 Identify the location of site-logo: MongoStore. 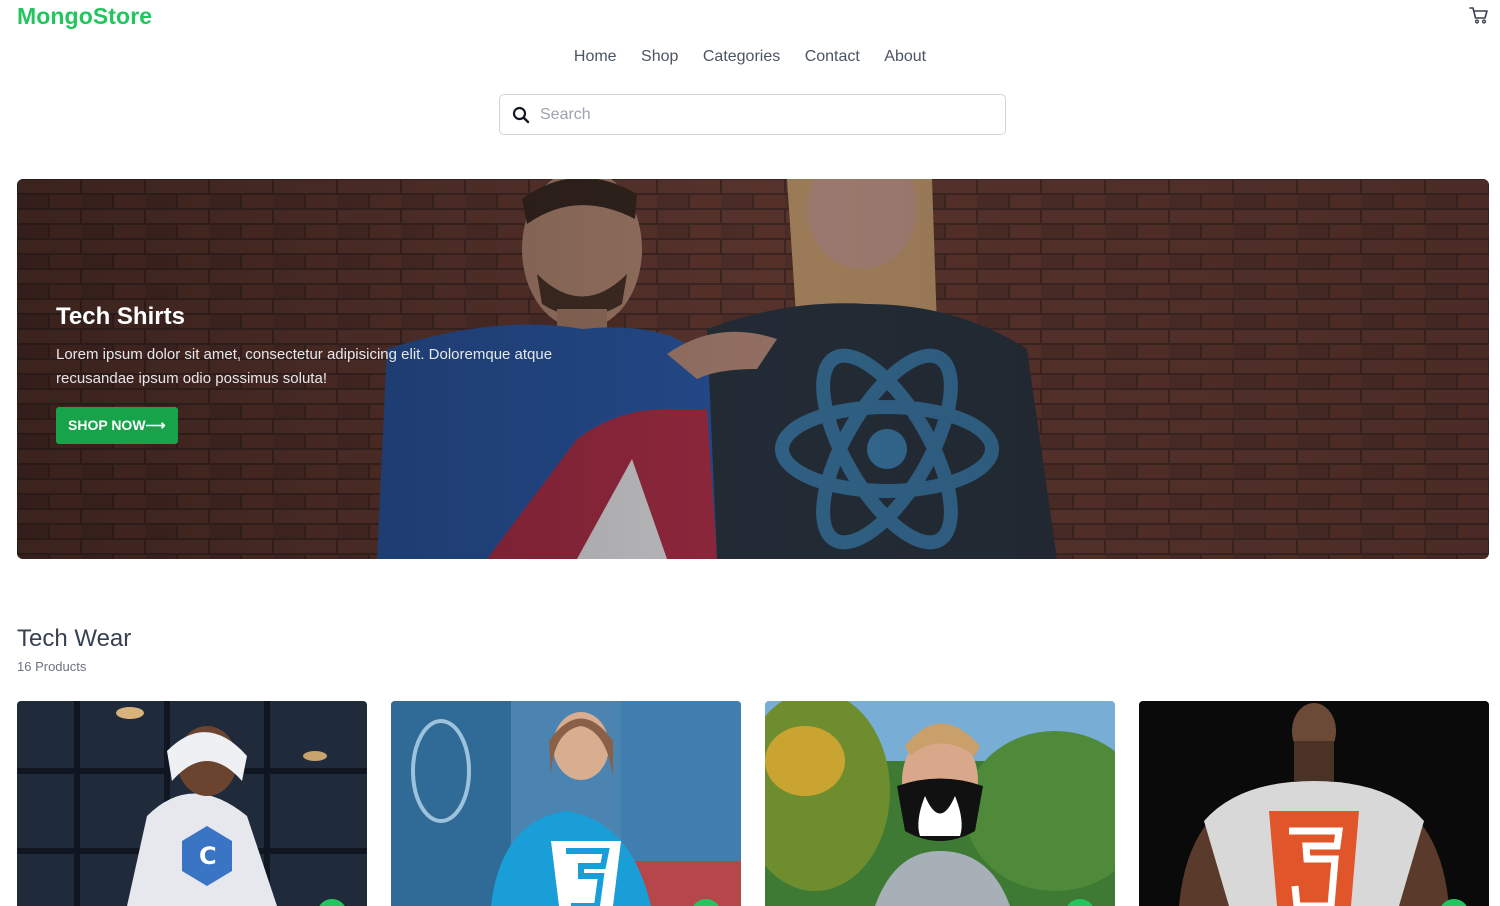
(84, 16).